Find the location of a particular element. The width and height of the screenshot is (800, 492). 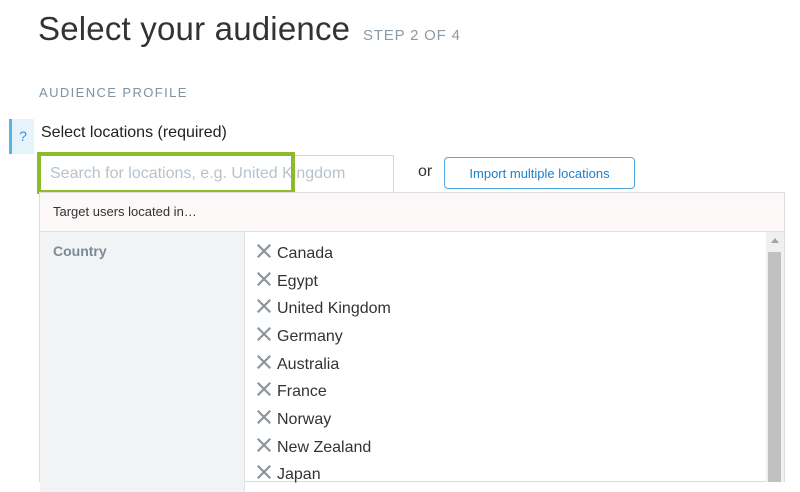

or-text: or is located at coordinates (425, 171).